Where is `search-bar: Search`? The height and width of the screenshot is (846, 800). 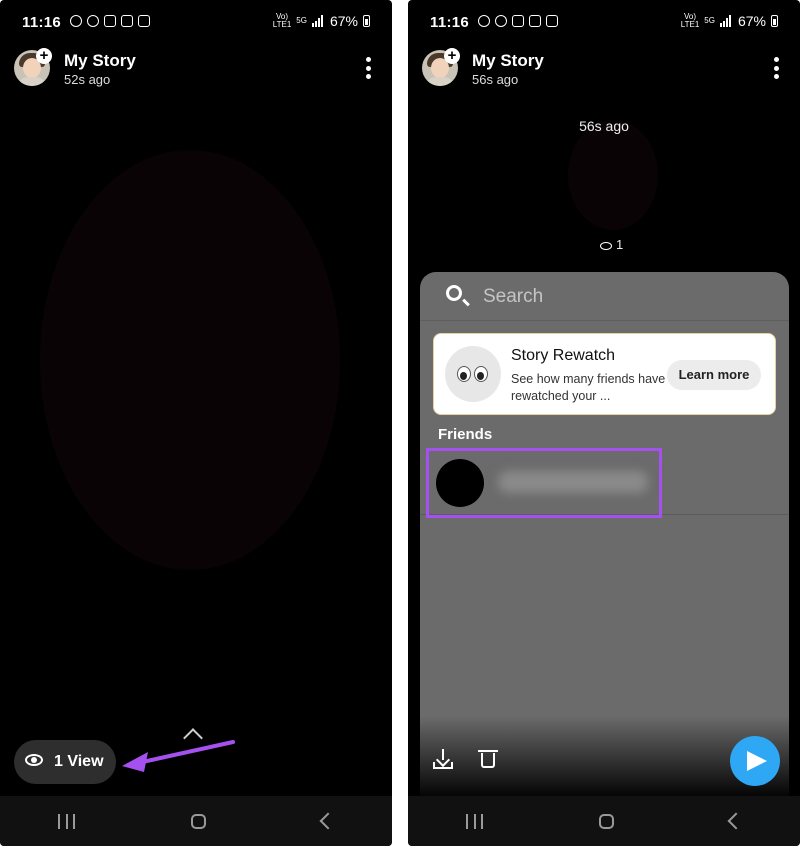
search-bar: Search is located at coordinates (604, 296).